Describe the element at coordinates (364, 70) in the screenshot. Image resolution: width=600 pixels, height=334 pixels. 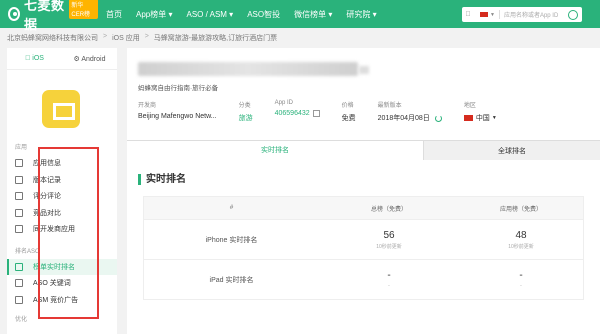
I see `app-title-blurred-tail` at that location.